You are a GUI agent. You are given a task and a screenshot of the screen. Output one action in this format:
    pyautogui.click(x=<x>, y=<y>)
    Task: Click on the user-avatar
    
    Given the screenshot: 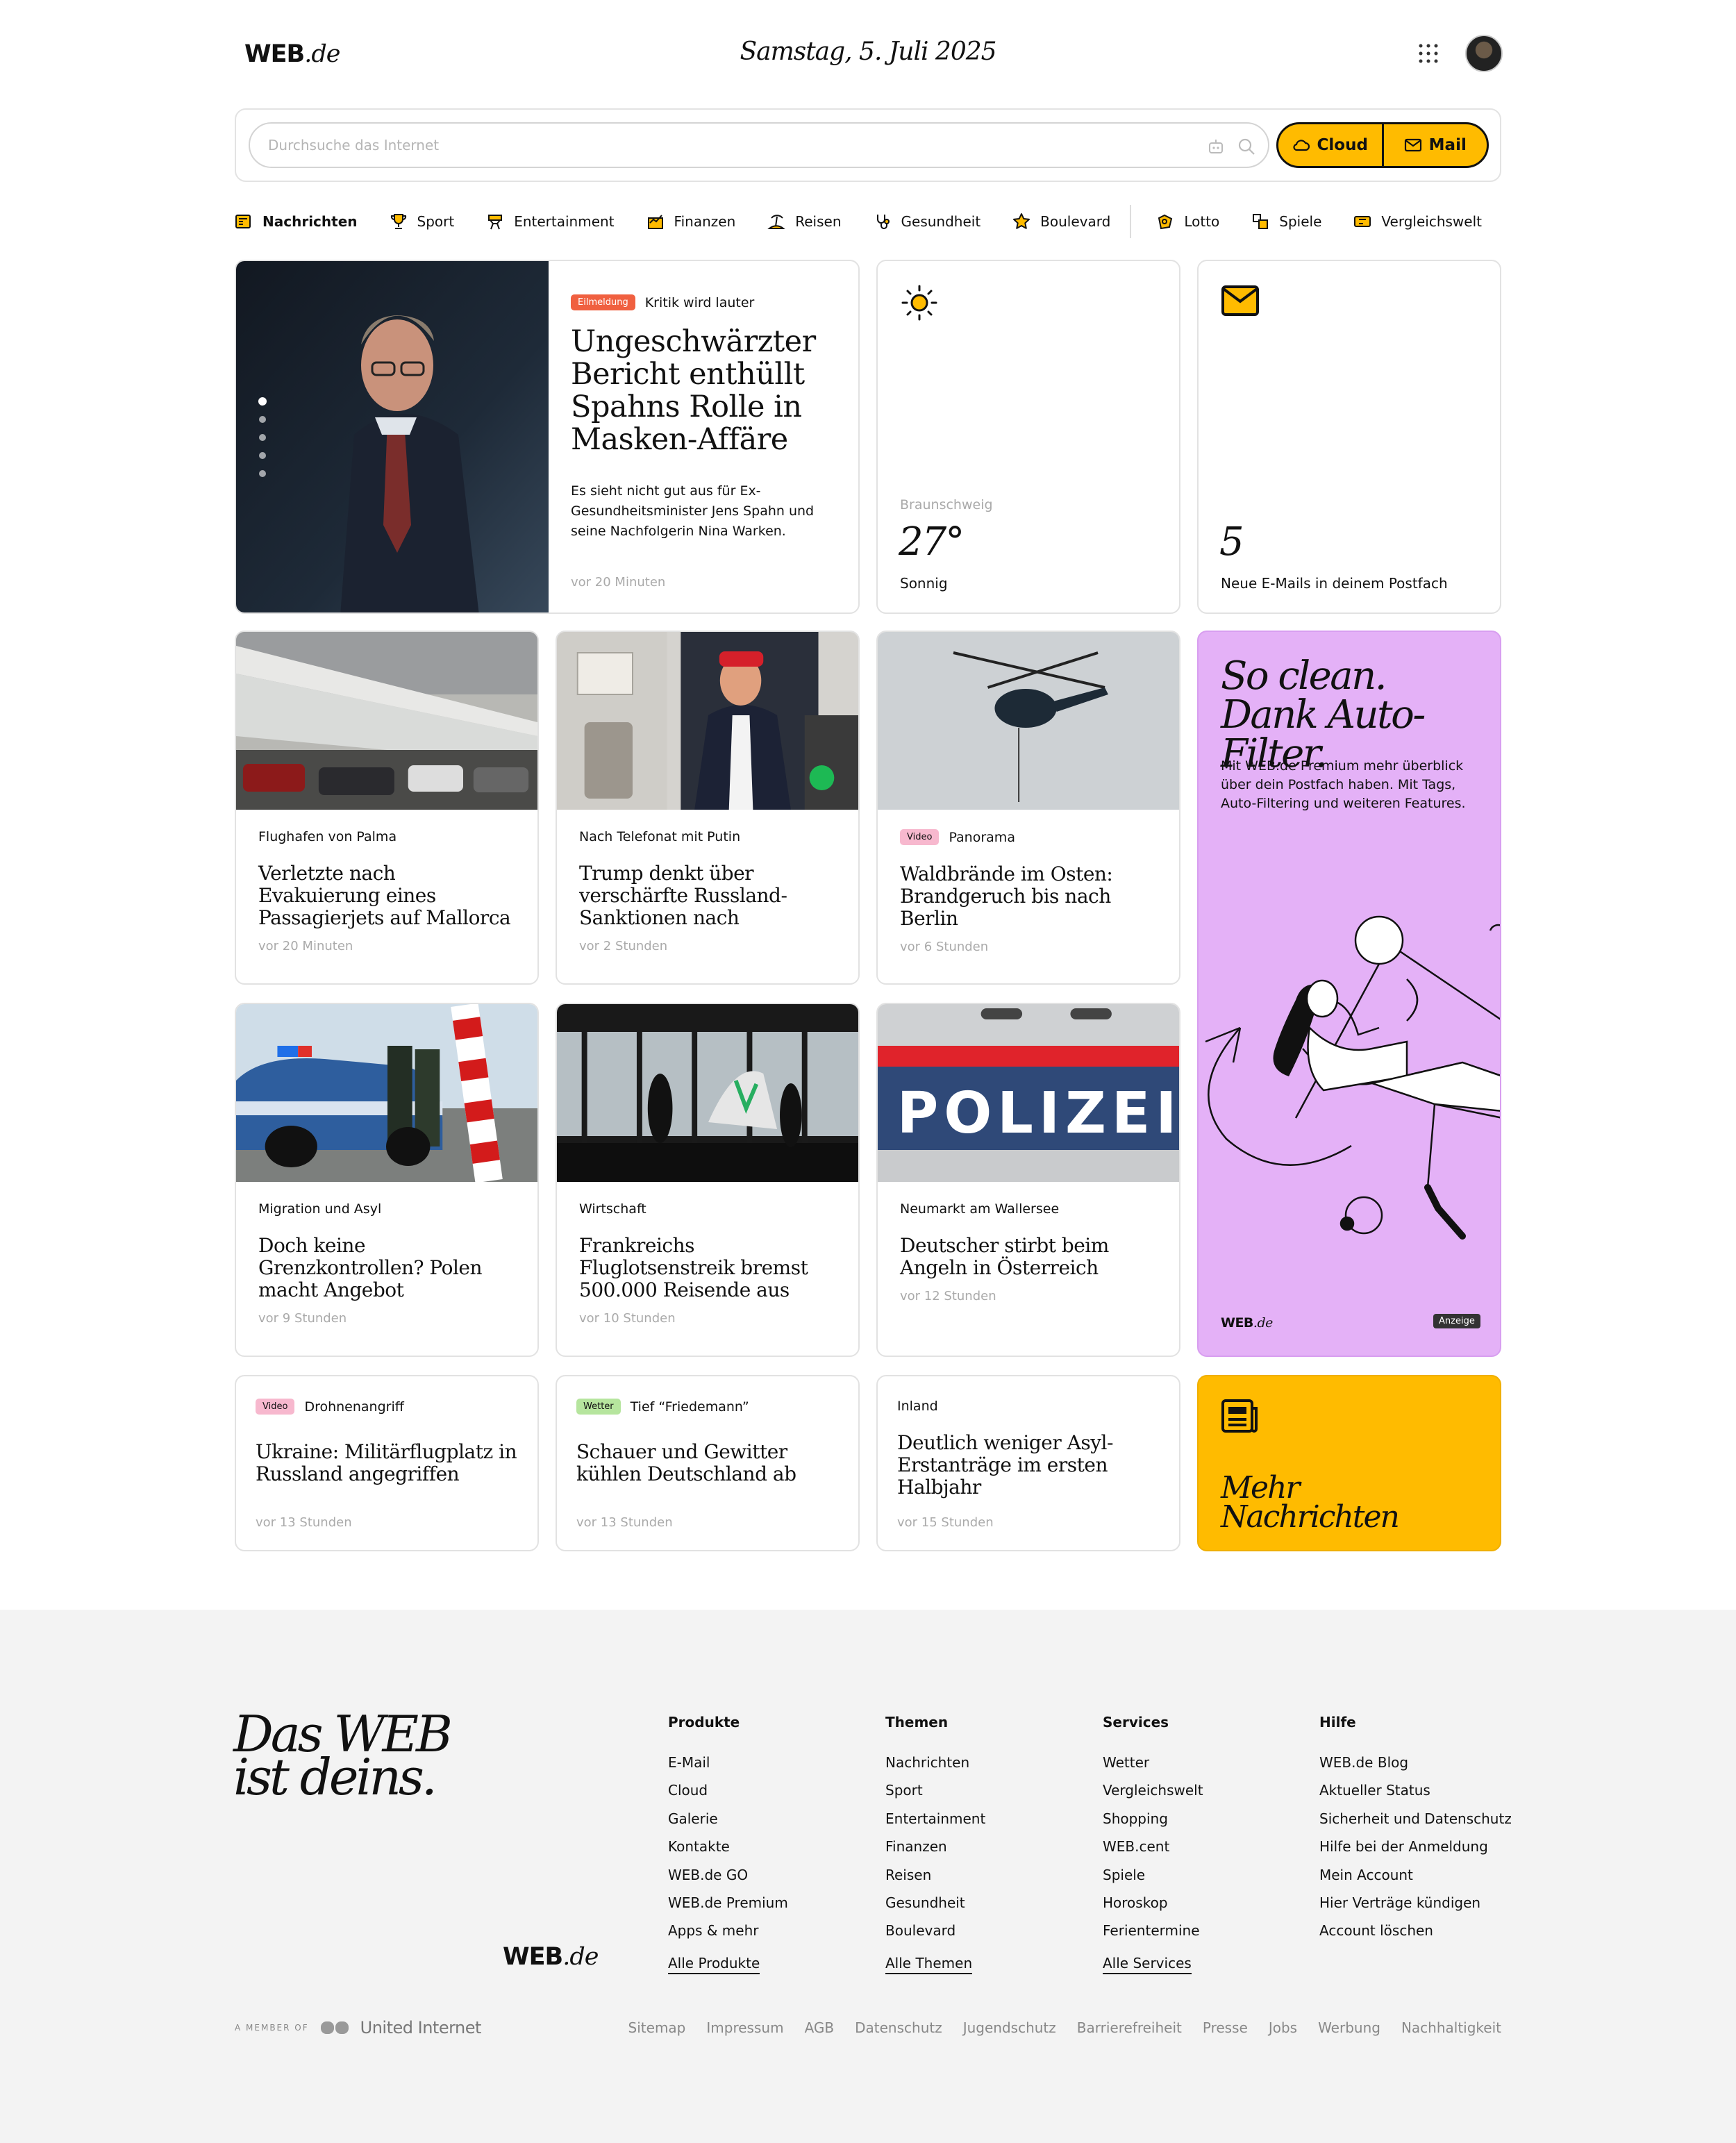 What is the action you would take?
    pyautogui.click(x=1484, y=53)
    